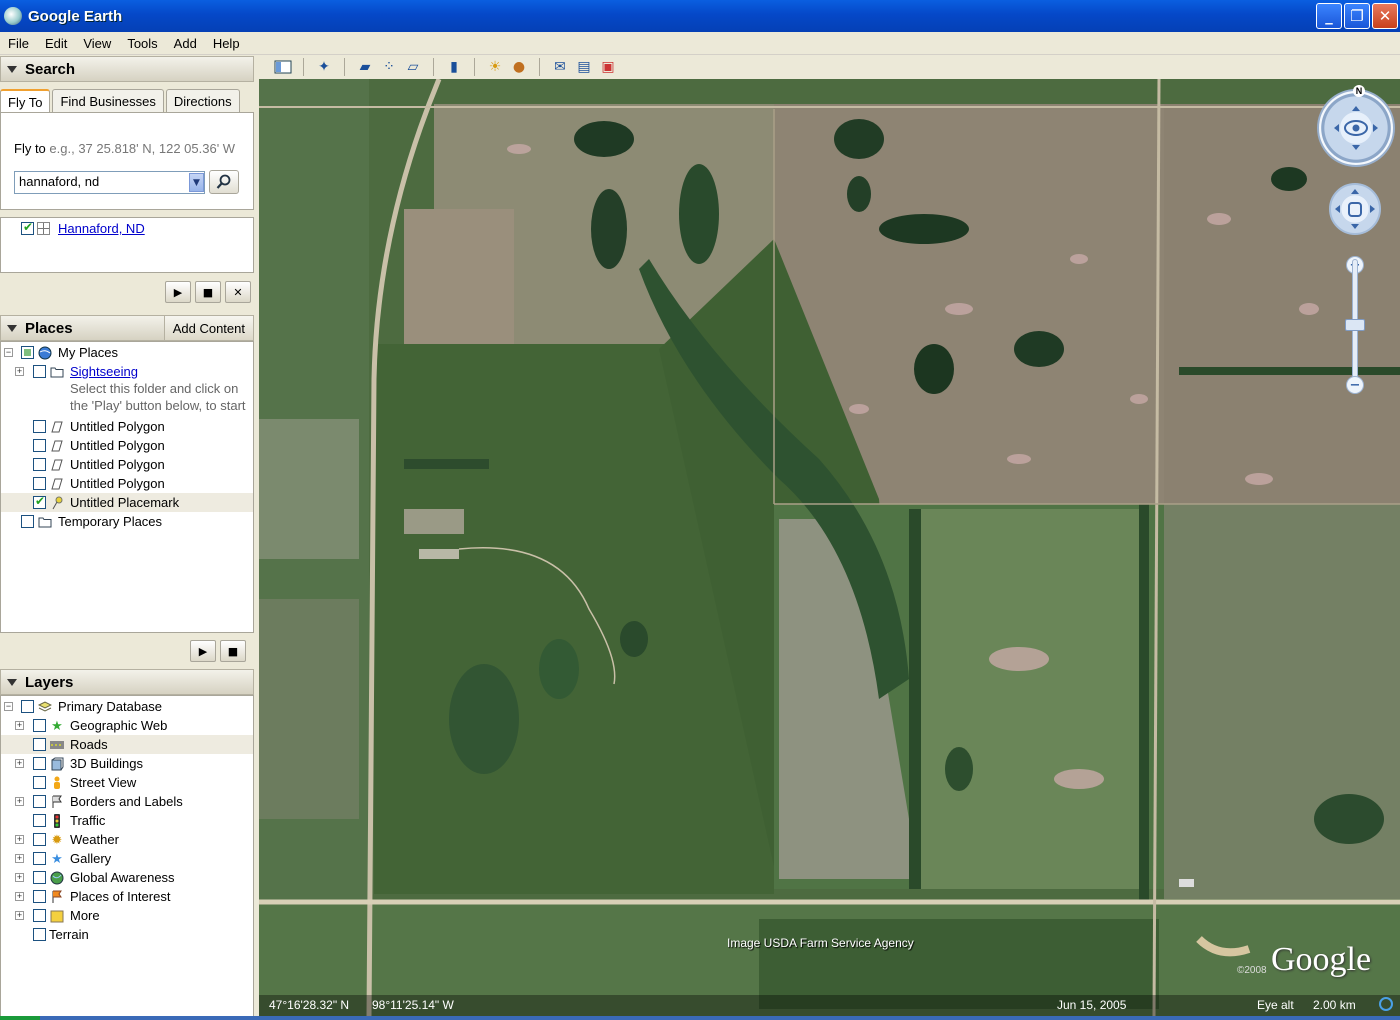 The image size is (1400, 1020). What do you see at coordinates (27, 521) in the screenshot?
I see `temporary-checkbox` at bounding box center [27, 521].